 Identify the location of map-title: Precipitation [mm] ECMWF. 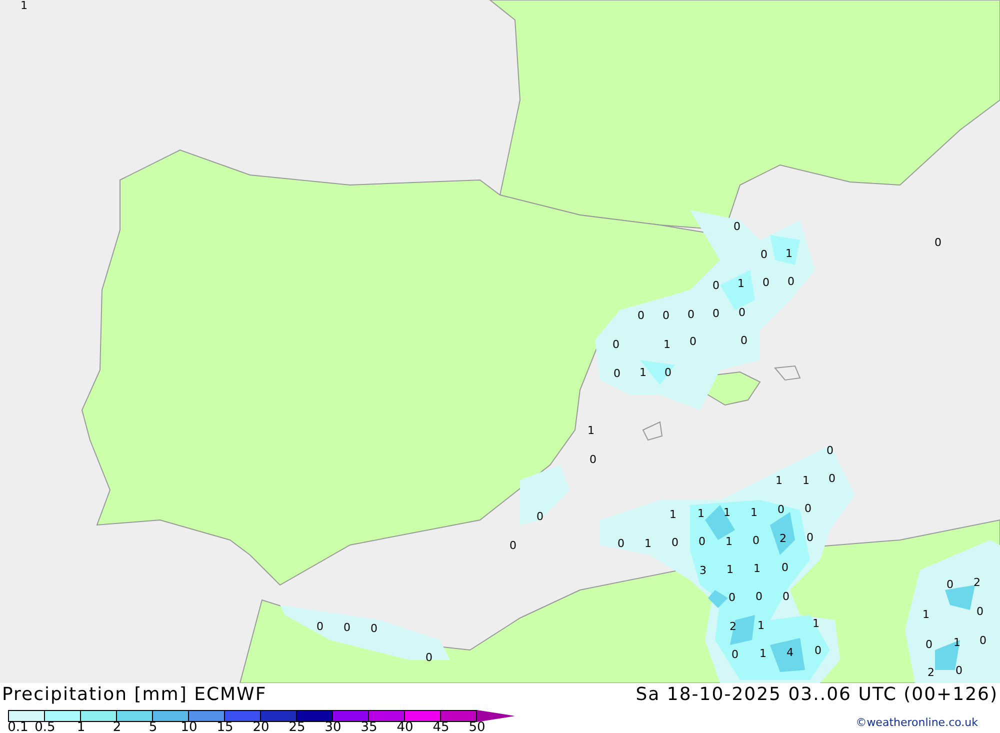
(134, 694).